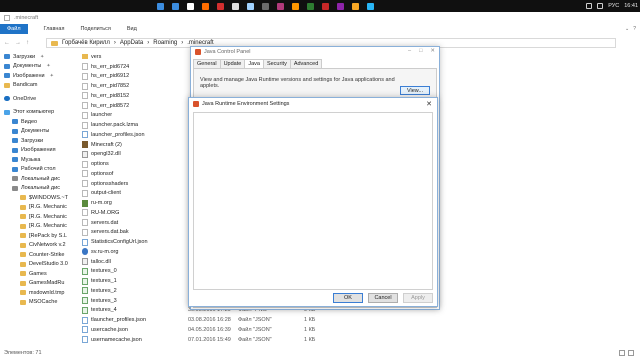 Image resolution: width=640 pixels, height=360 pixels. I want to click on file-name: Minecraft (2), so click(106, 144).